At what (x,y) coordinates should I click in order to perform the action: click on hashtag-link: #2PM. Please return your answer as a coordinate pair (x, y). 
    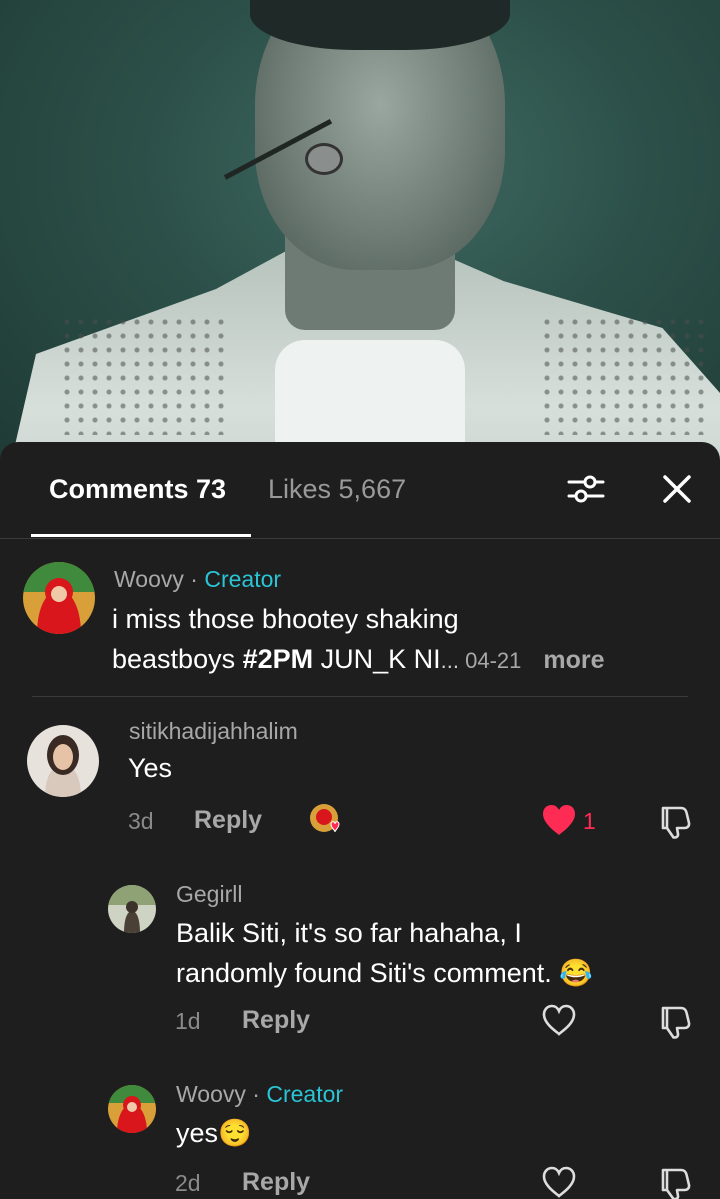
    Looking at the image, I should click on (278, 659).